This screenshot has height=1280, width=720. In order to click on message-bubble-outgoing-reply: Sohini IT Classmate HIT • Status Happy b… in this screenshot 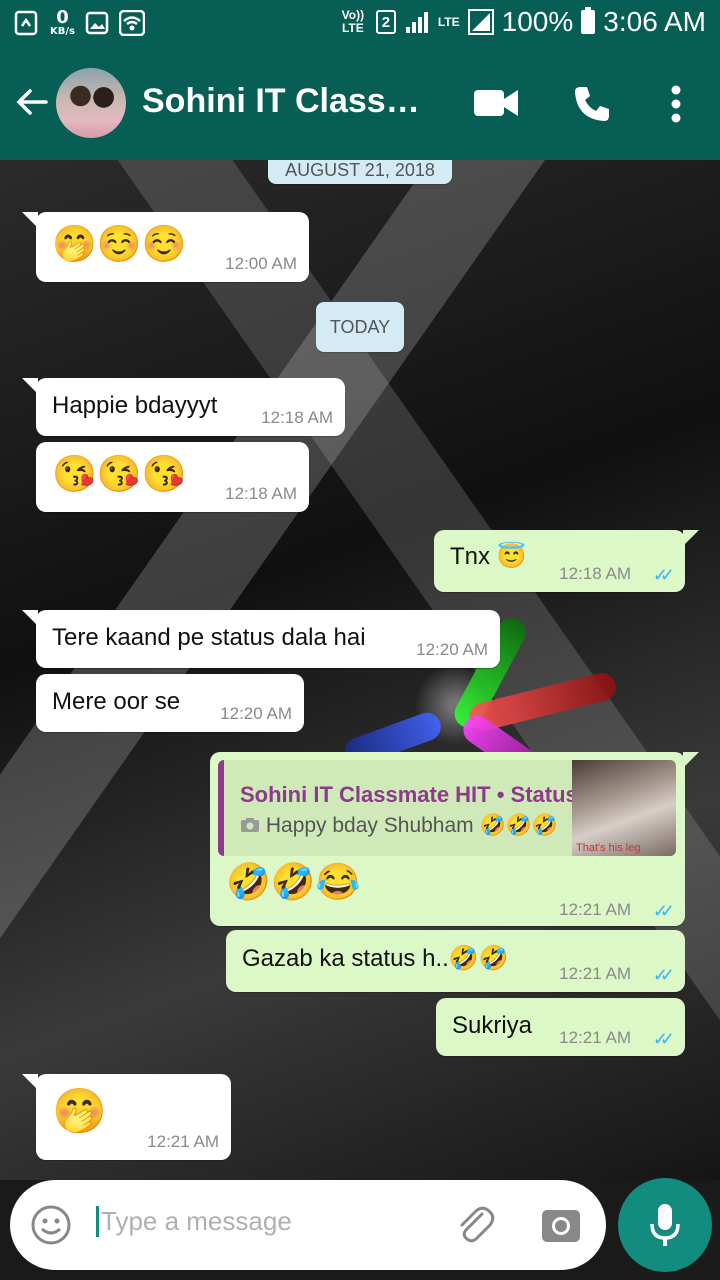, I will do `click(454, 839)`.